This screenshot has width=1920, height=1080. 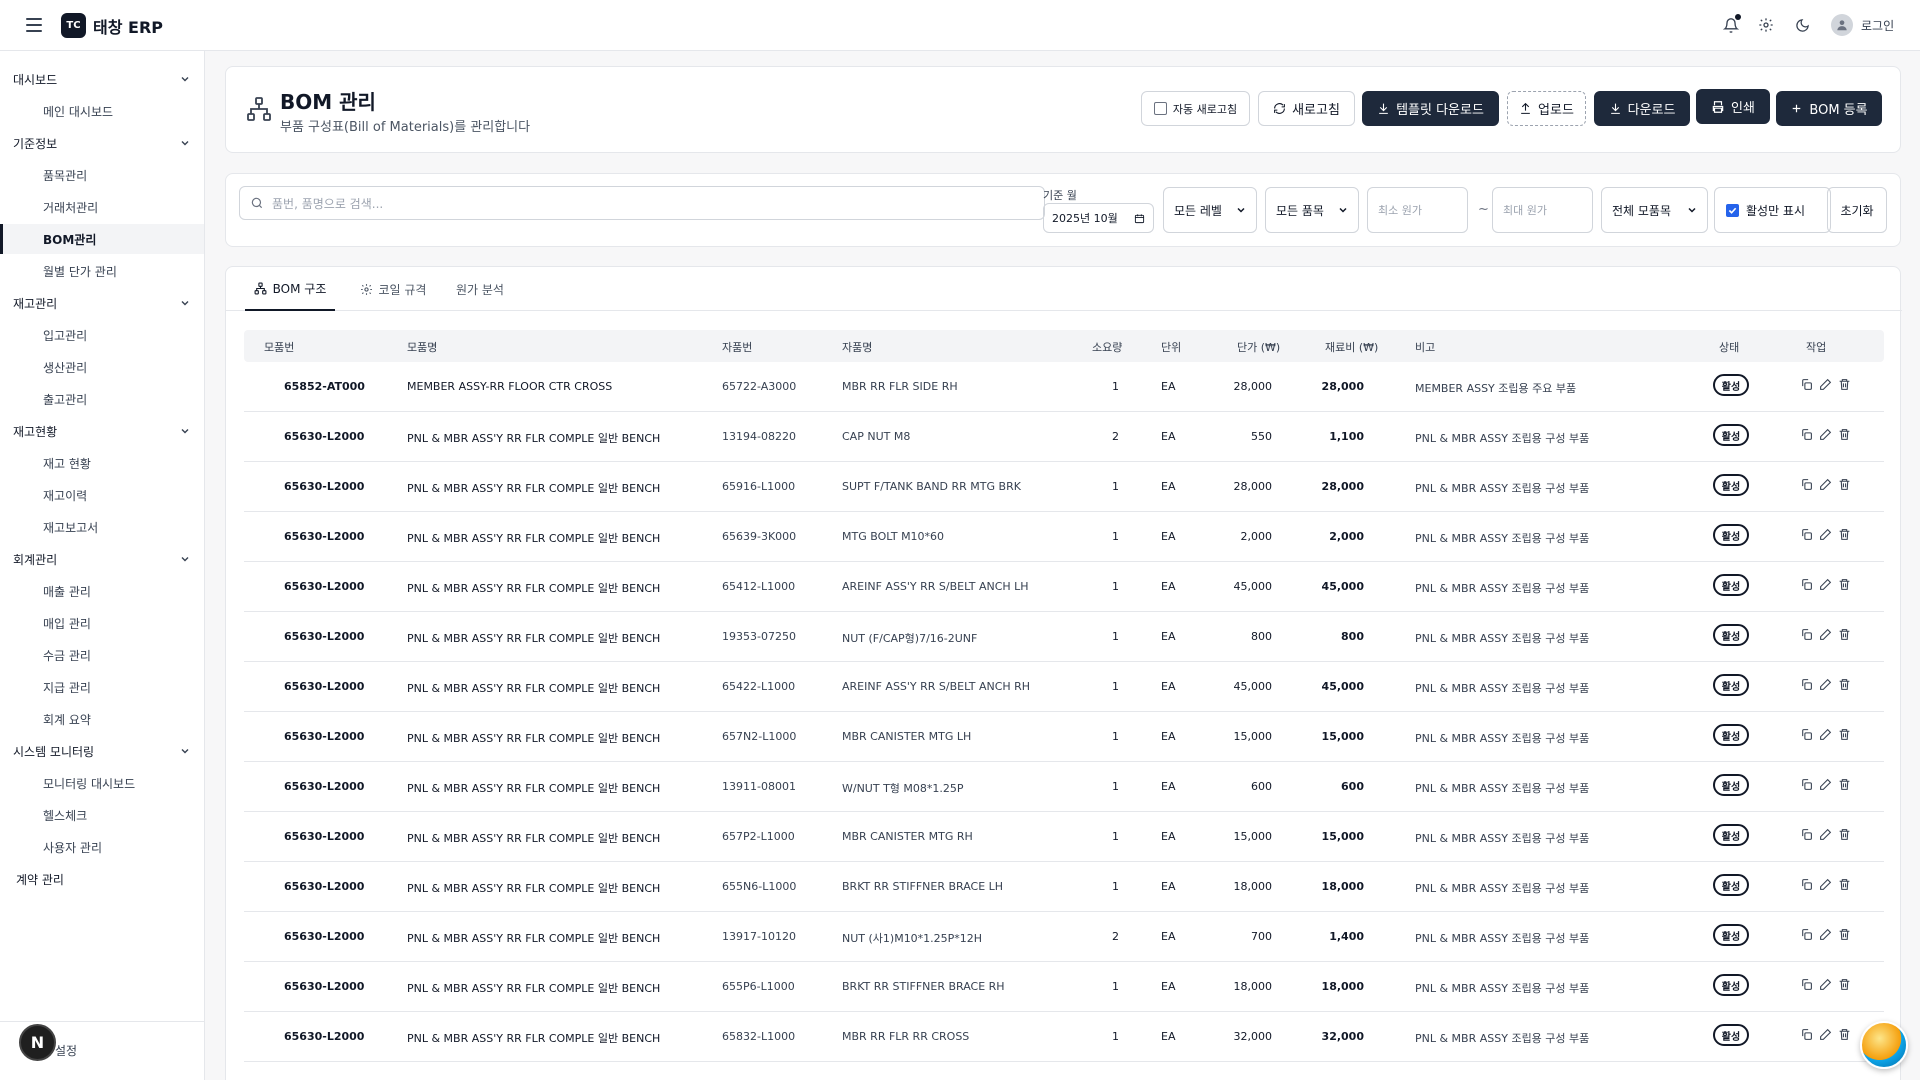 What do you see at coordinates (1857, 210) in the screenshot?
I see `reset-button: 초기화` at bounding box center [1857, 210].